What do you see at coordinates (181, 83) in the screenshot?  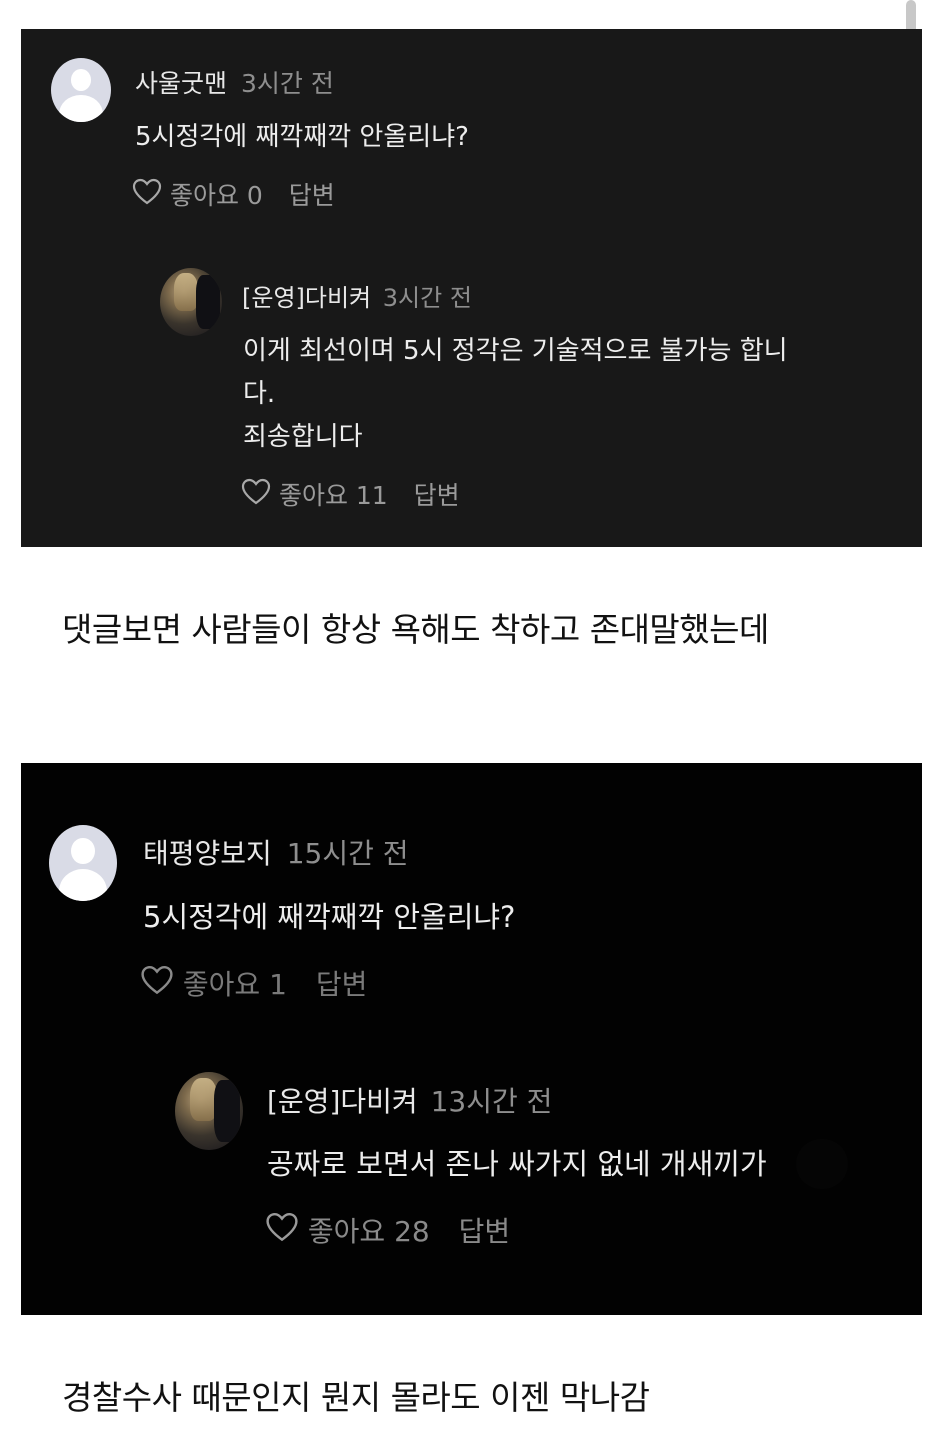 I see `comment-author: 사울굿맨` at bounding box center [181, 83].